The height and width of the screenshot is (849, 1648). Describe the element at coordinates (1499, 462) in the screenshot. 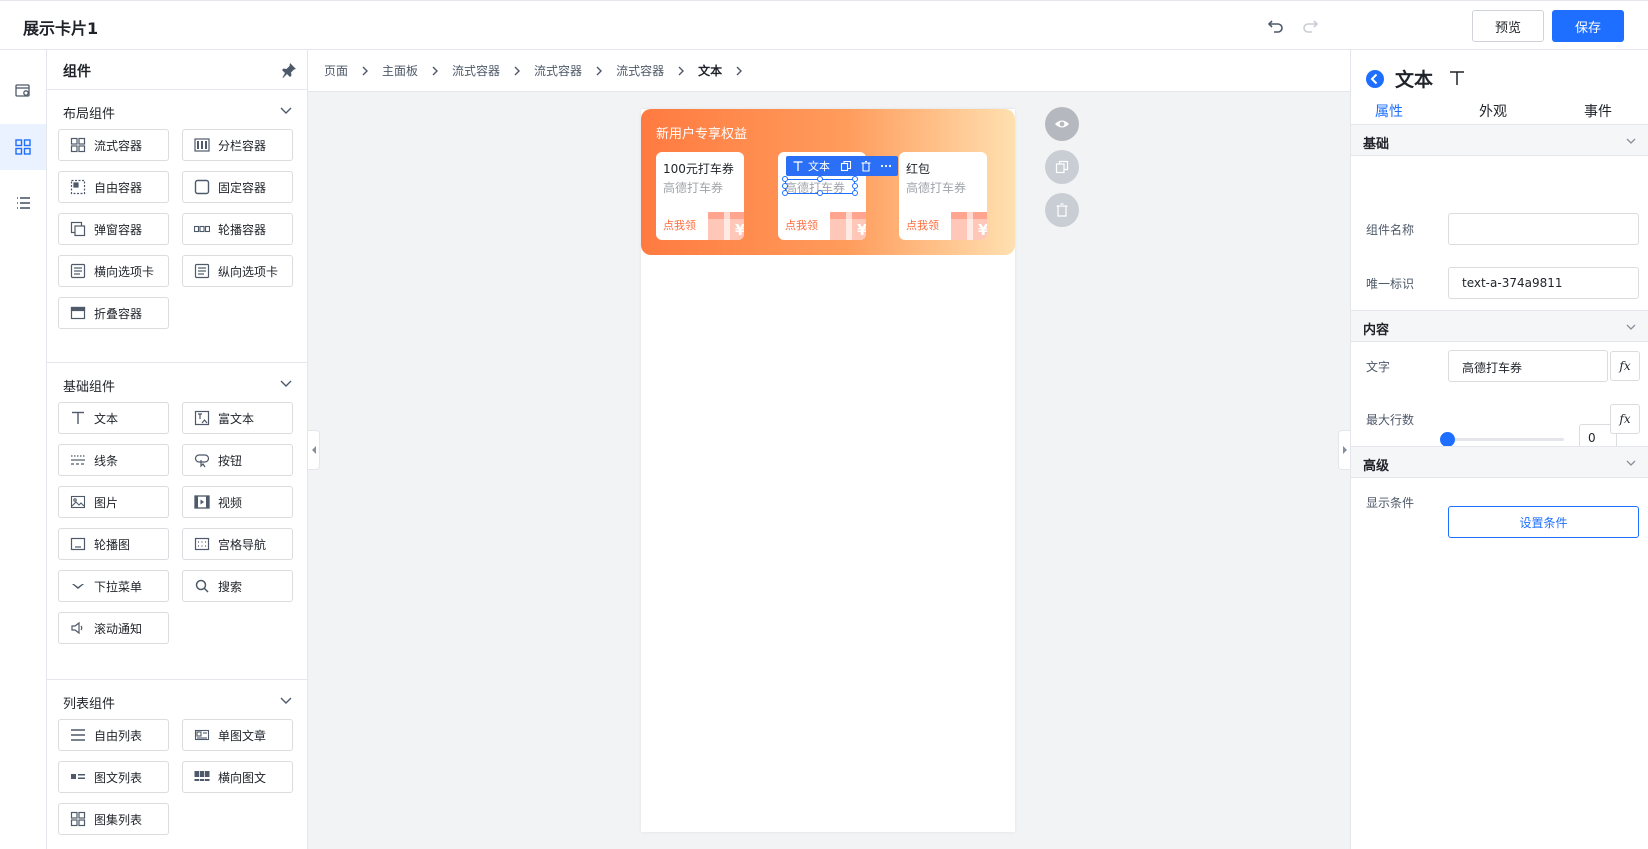

I see `section-advanced: 高级` at that location.